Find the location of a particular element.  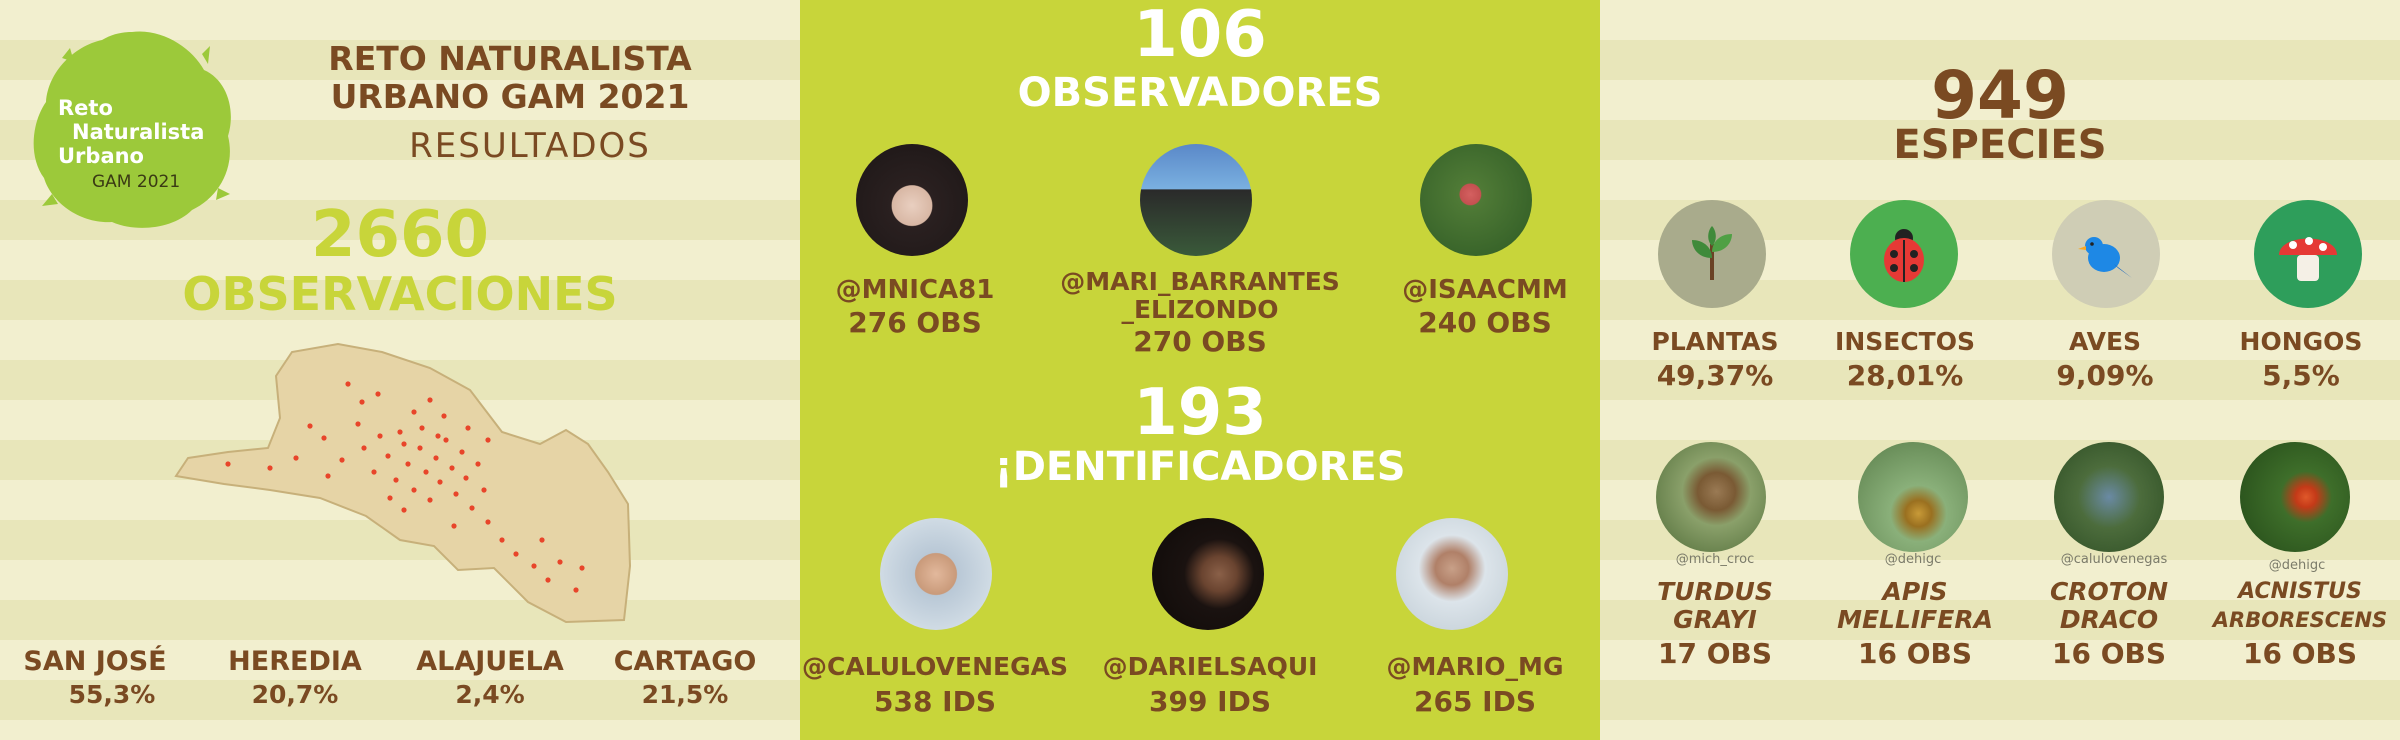

group-insectos: INSECTOS 28,01% is located at coordinates (1905, 360).